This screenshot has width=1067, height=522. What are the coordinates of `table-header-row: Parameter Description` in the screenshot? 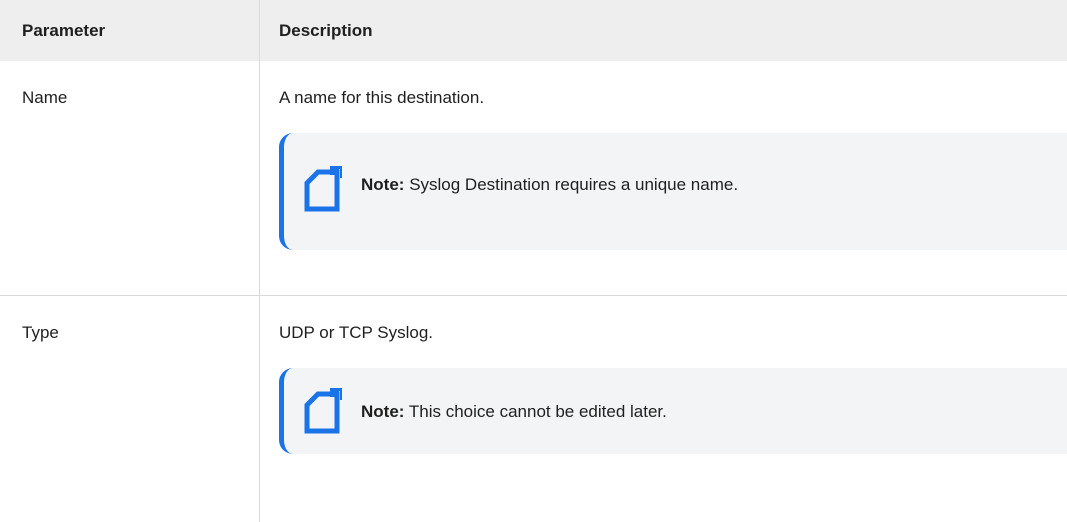 It's located at (533, 30).